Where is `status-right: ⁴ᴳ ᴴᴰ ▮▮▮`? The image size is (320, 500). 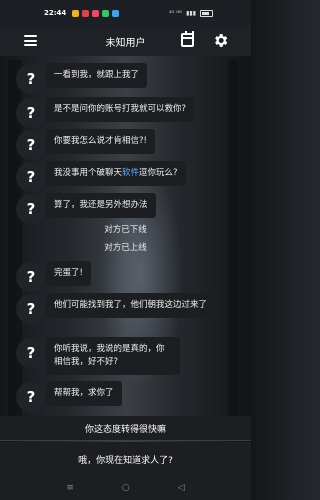 status-right: ⁴ᴳ ᴴᴰ ▮▮▮ is located at coordinates (191, 13).